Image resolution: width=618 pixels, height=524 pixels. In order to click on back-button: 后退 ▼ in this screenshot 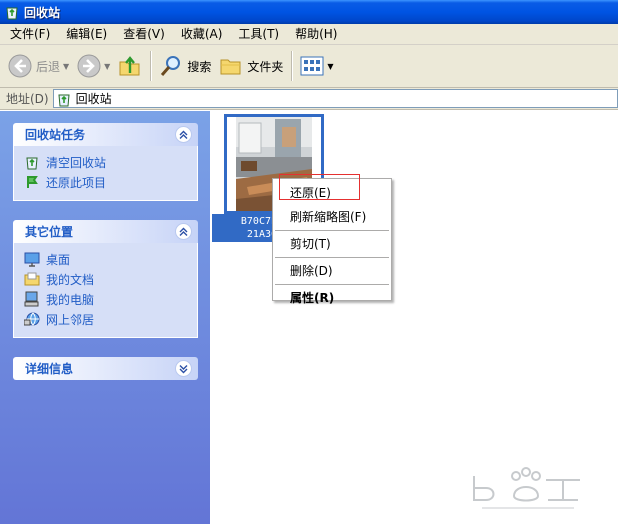, I will do `click(38, 66)`.